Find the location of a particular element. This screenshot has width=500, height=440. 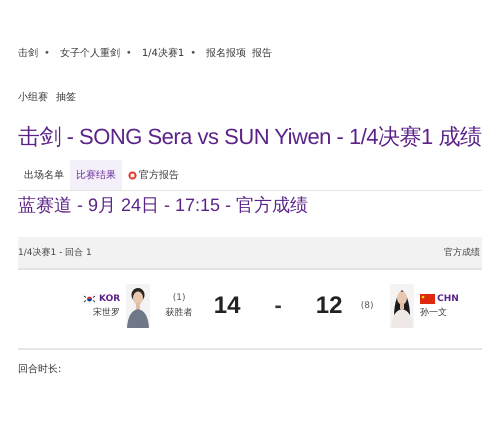

nav-link: 抽签 is located at coordinates (66, 97).